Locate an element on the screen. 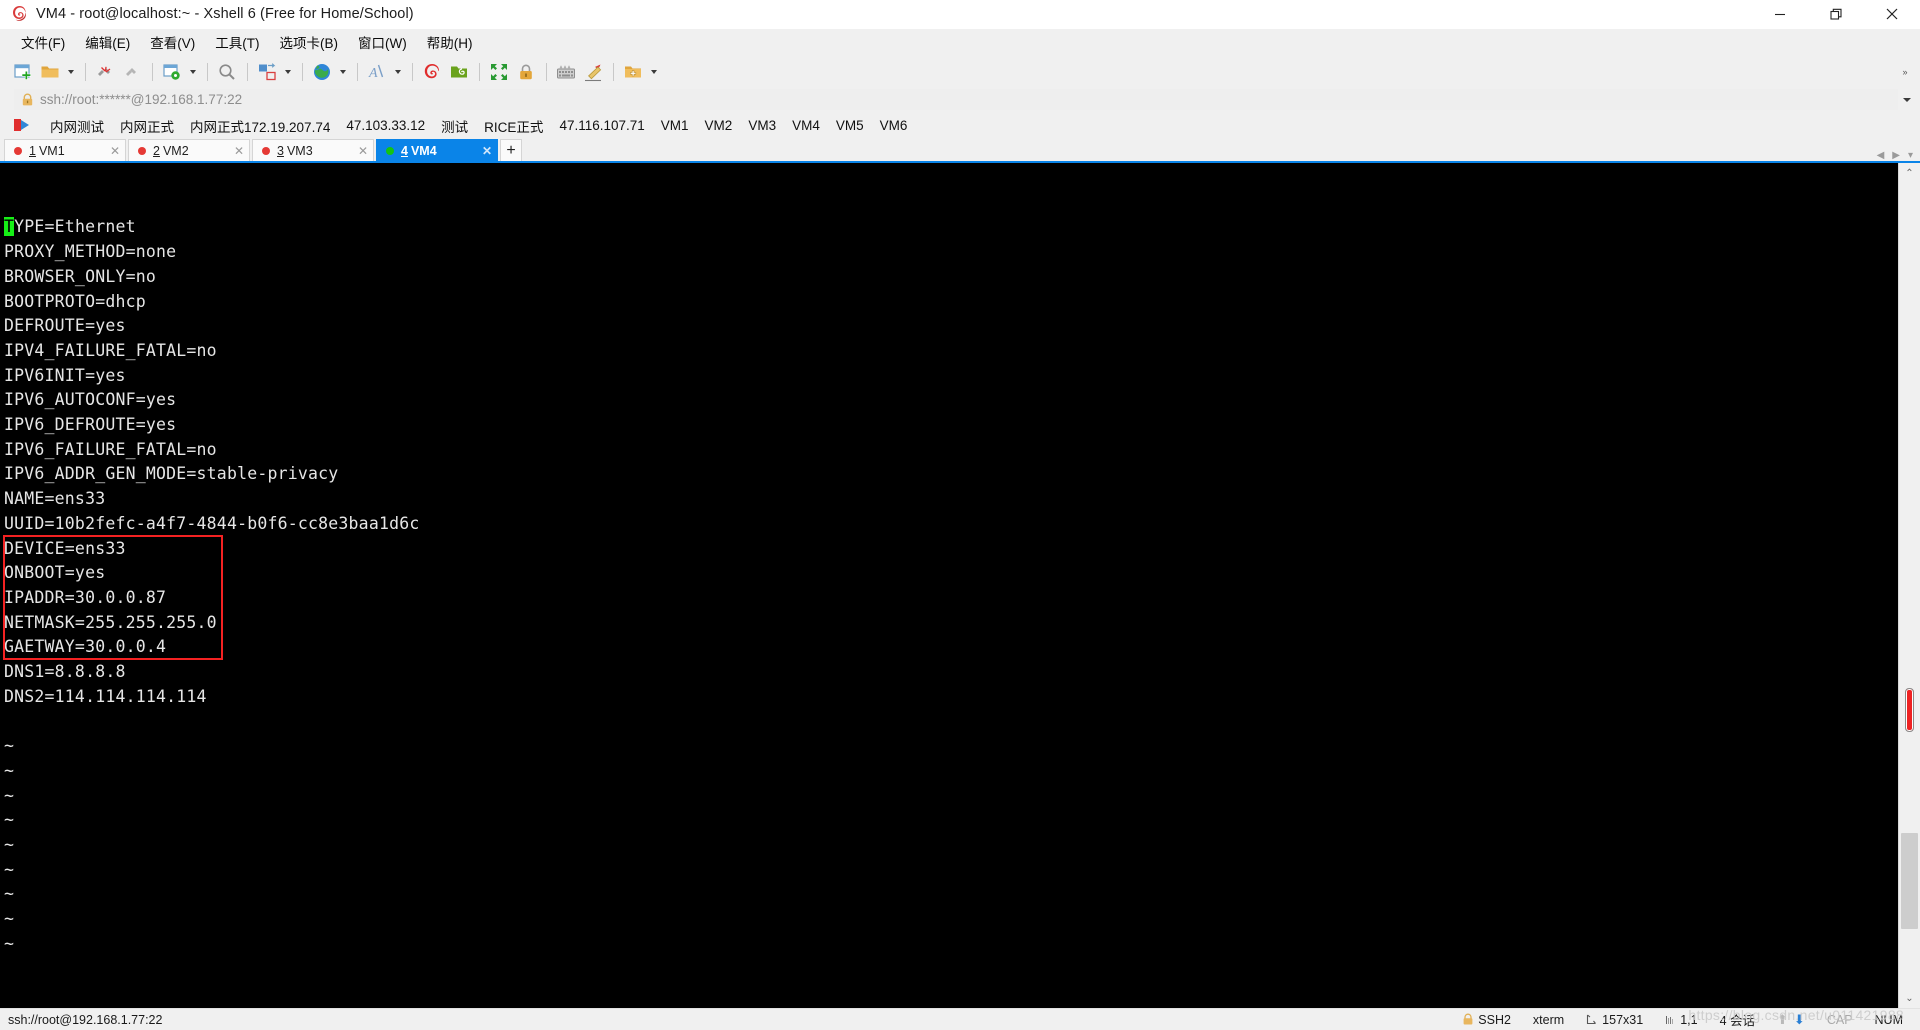  lock-icon is located at coordinates (526, 72).